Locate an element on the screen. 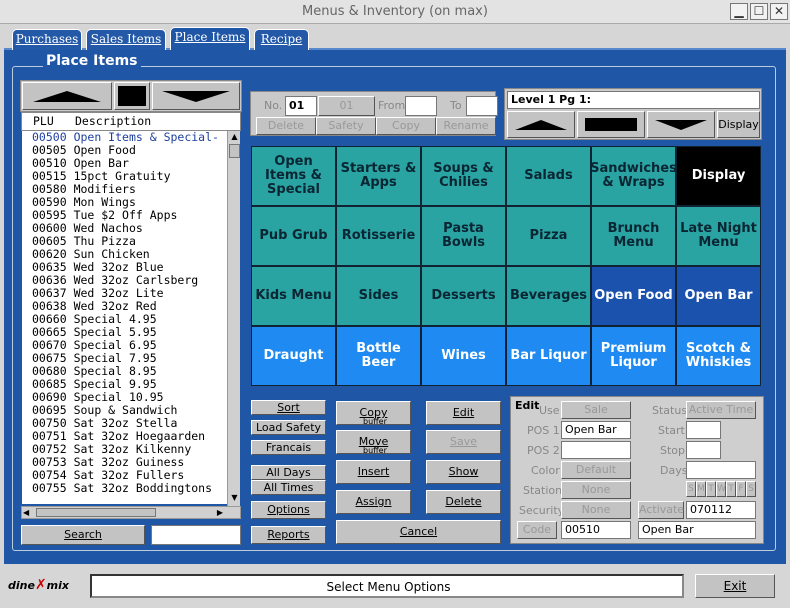 This screenshot has height=608, width=790. level-up-button is located at coordinates (541, 124).